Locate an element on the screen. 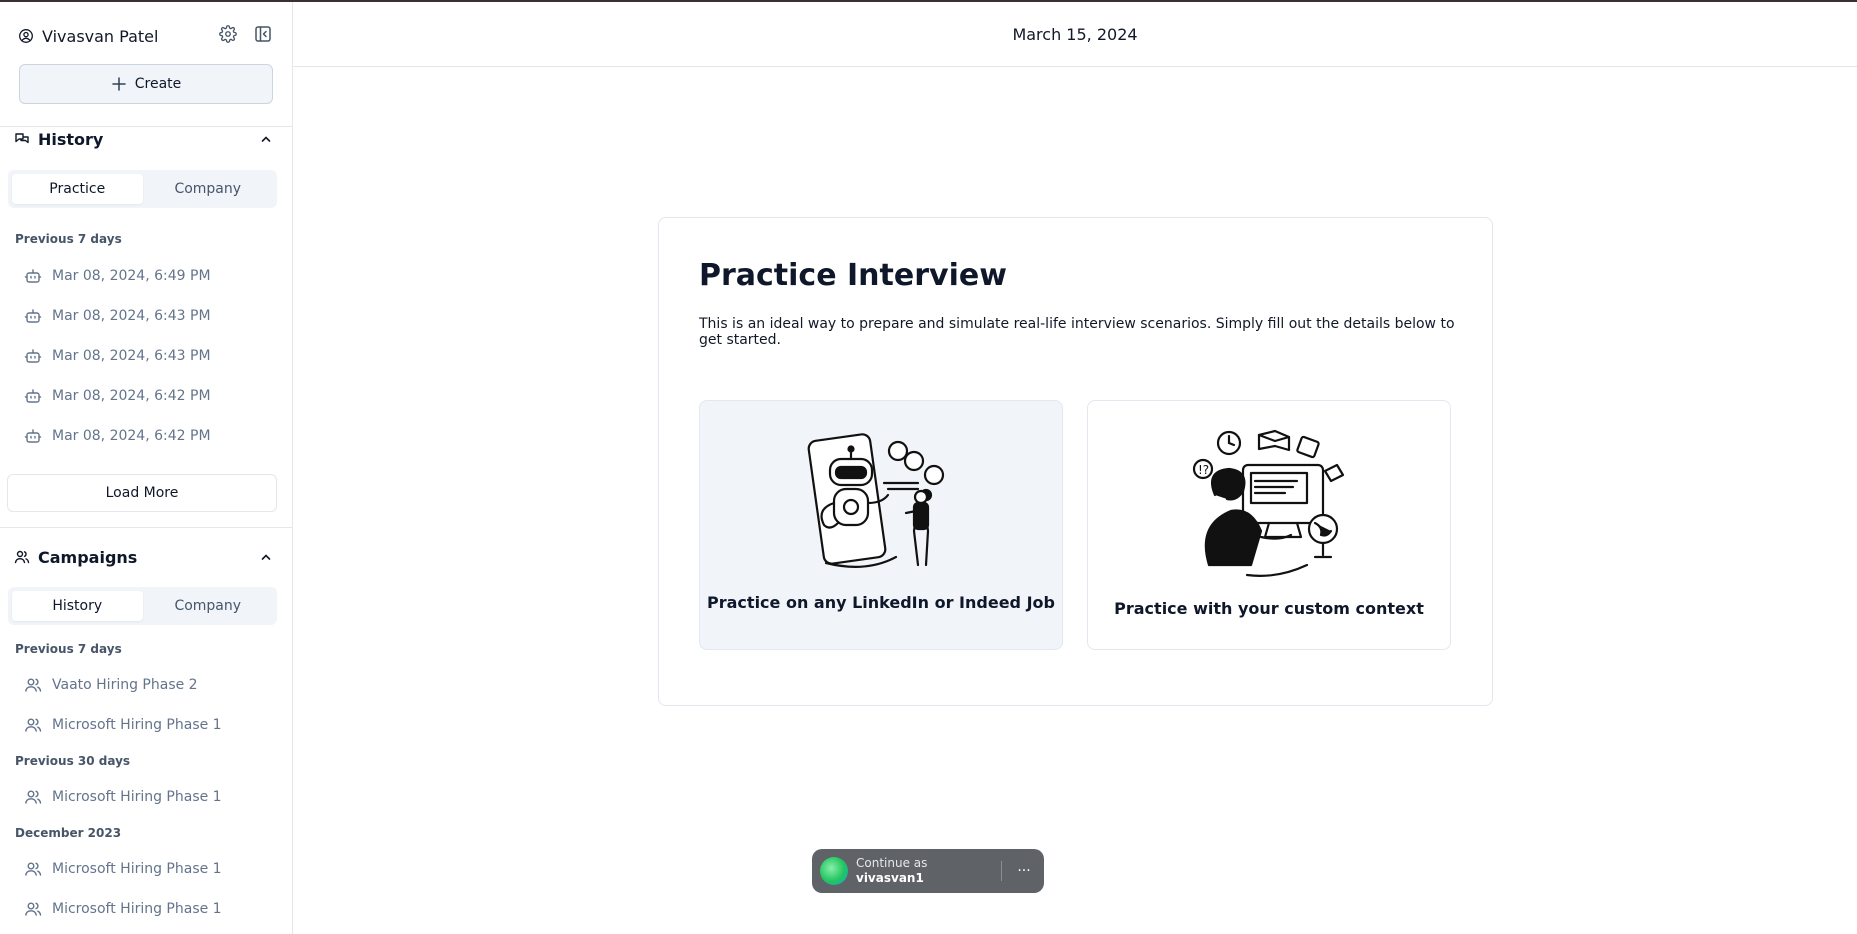 This screenshot has height=934, width=1857. campaign-item: Vaato Hiring Phase 2 is located at coordinates (149, 685).